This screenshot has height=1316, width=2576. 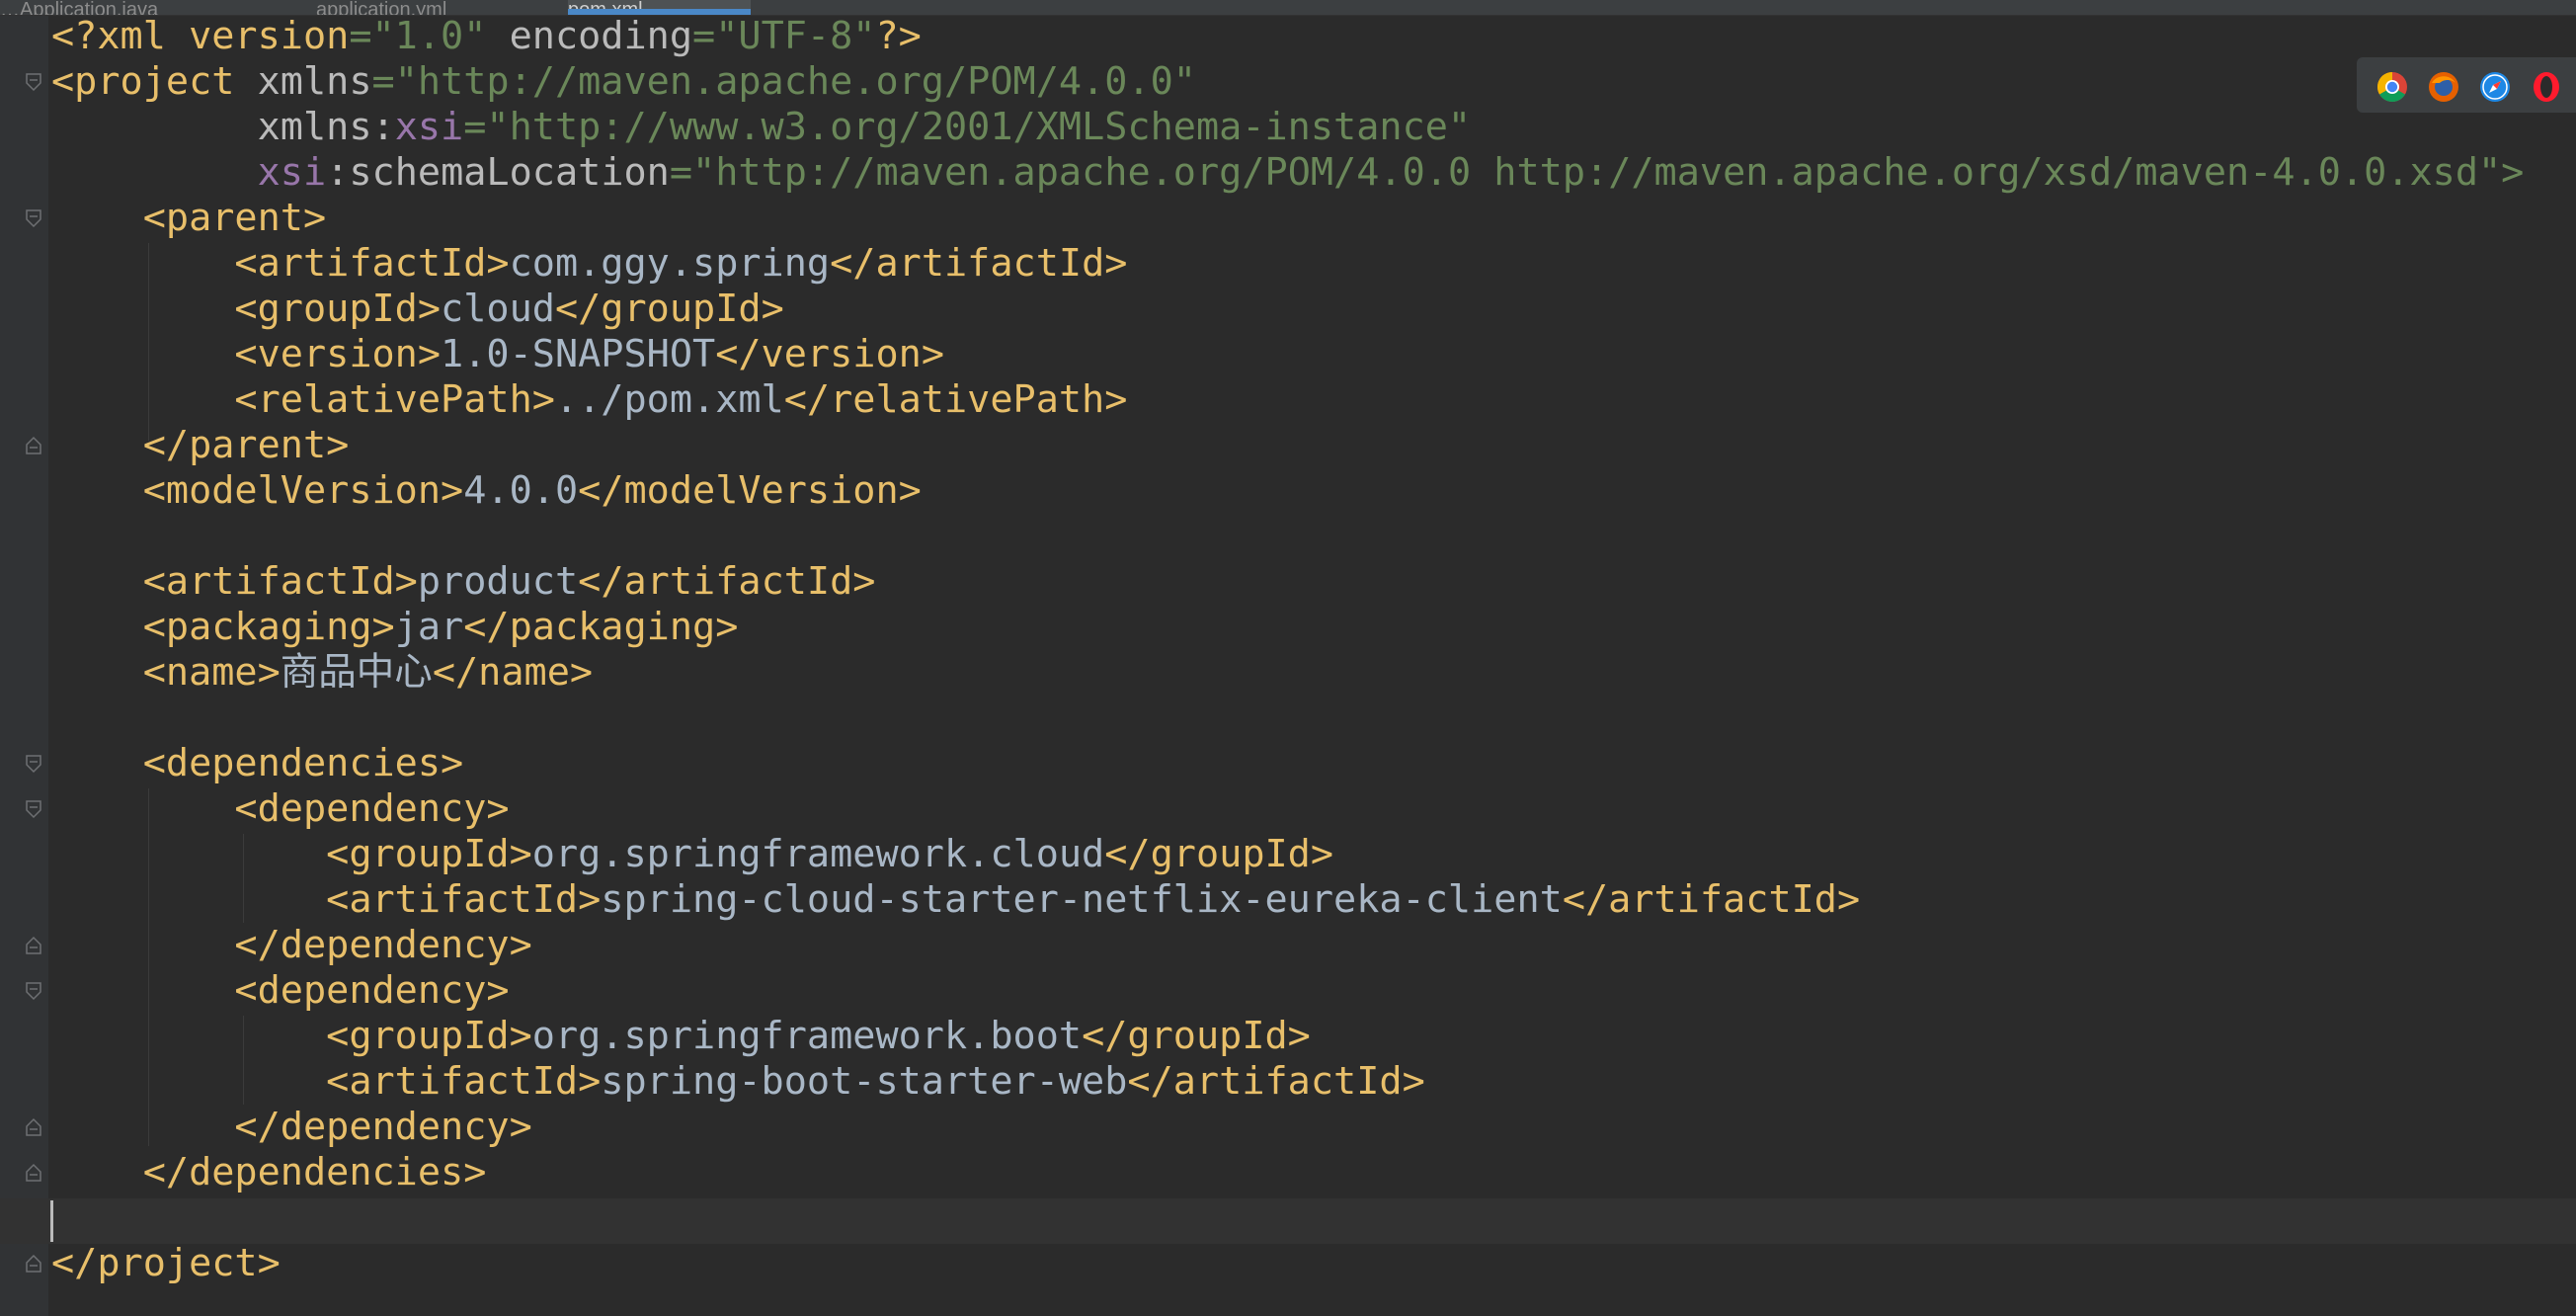 What do you see at coordinates (155, 7) in the screenshot?
I see `tab-application-java: …Application.java` at bounding box center [155, 7].